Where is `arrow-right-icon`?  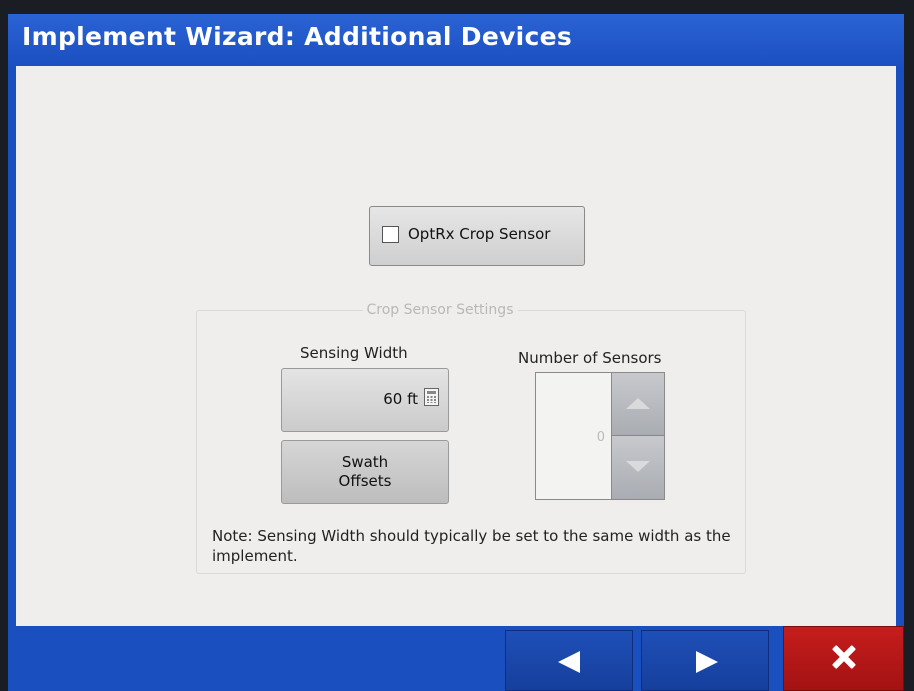 arrow-right-icon is located at coordinates (707, 662).